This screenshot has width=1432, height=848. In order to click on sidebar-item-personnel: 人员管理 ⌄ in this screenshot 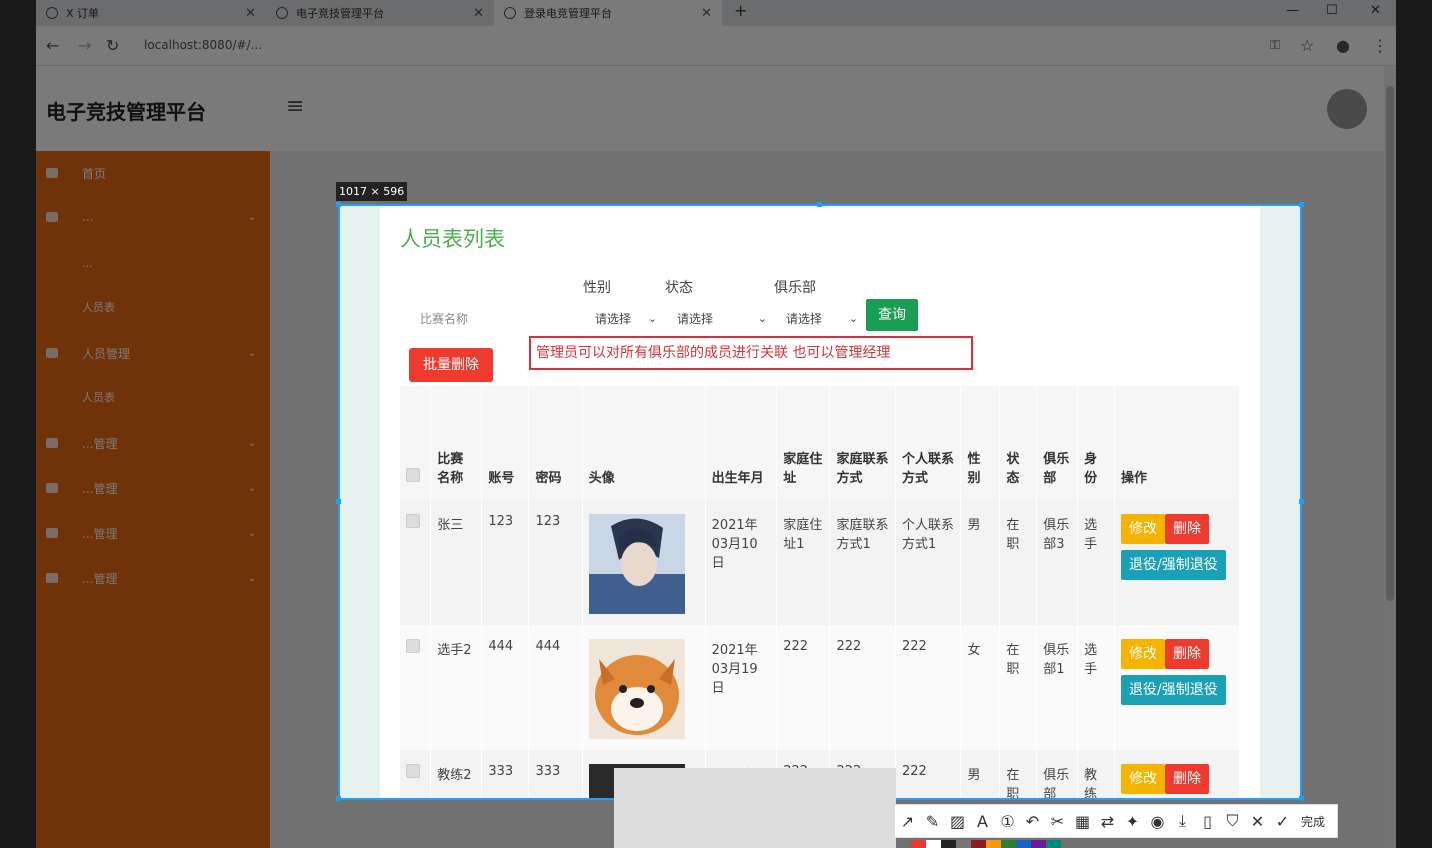, I will do `click(153, 353)`.